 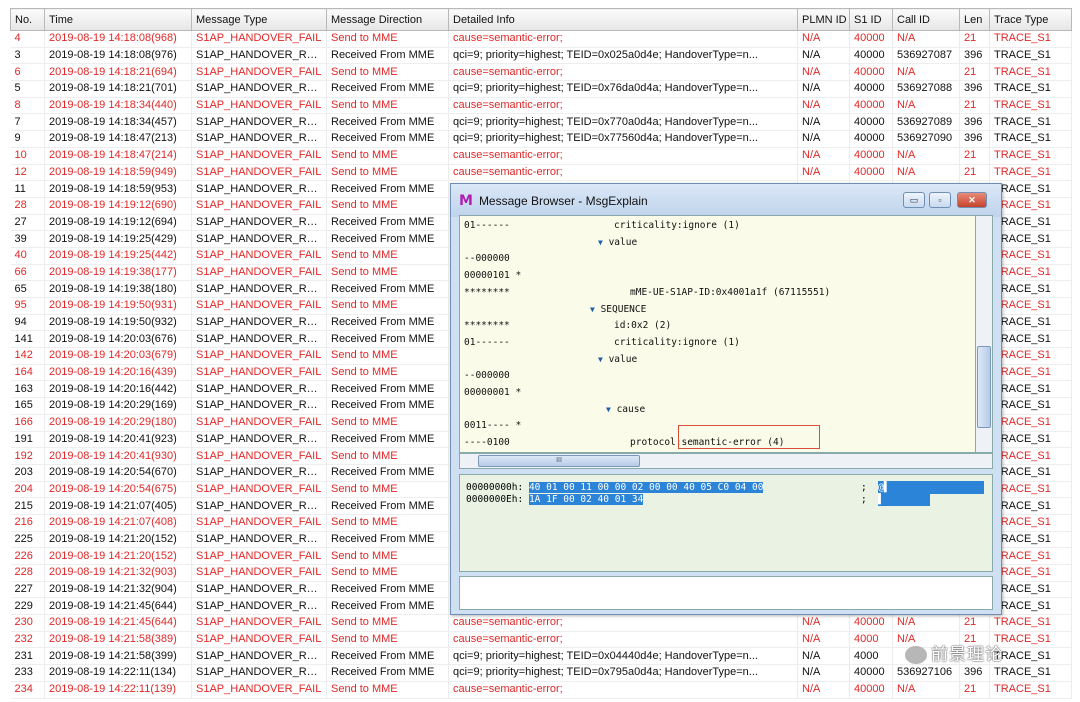 What do you see at coordinates (27, 256) in the screenshot?
I see `table-cell: 40` at bounding box center [27, 256].